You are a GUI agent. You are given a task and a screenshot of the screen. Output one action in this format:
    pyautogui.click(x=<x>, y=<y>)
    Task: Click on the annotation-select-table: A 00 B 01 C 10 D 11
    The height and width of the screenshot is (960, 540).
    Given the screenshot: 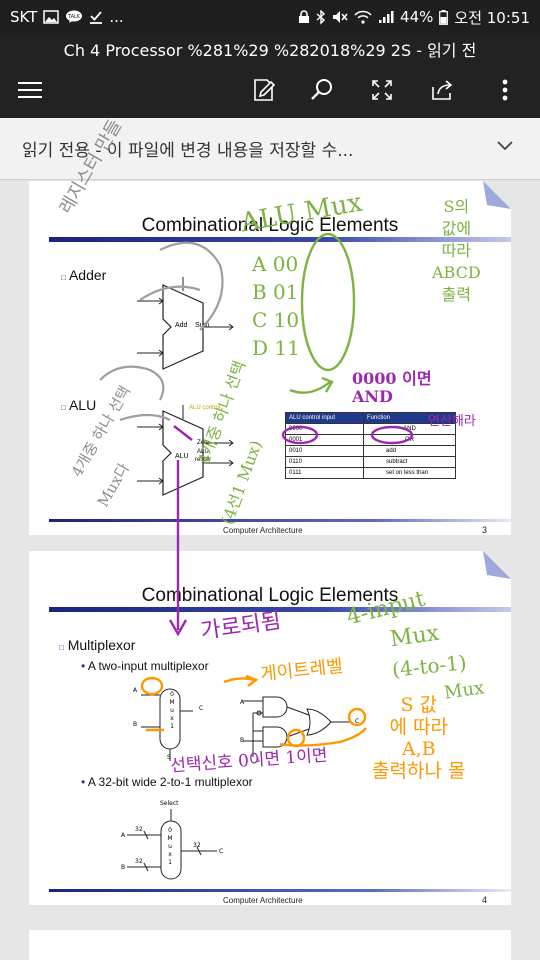 What is the action you would take?
    pyautogui.click(x=276, y=306)
    